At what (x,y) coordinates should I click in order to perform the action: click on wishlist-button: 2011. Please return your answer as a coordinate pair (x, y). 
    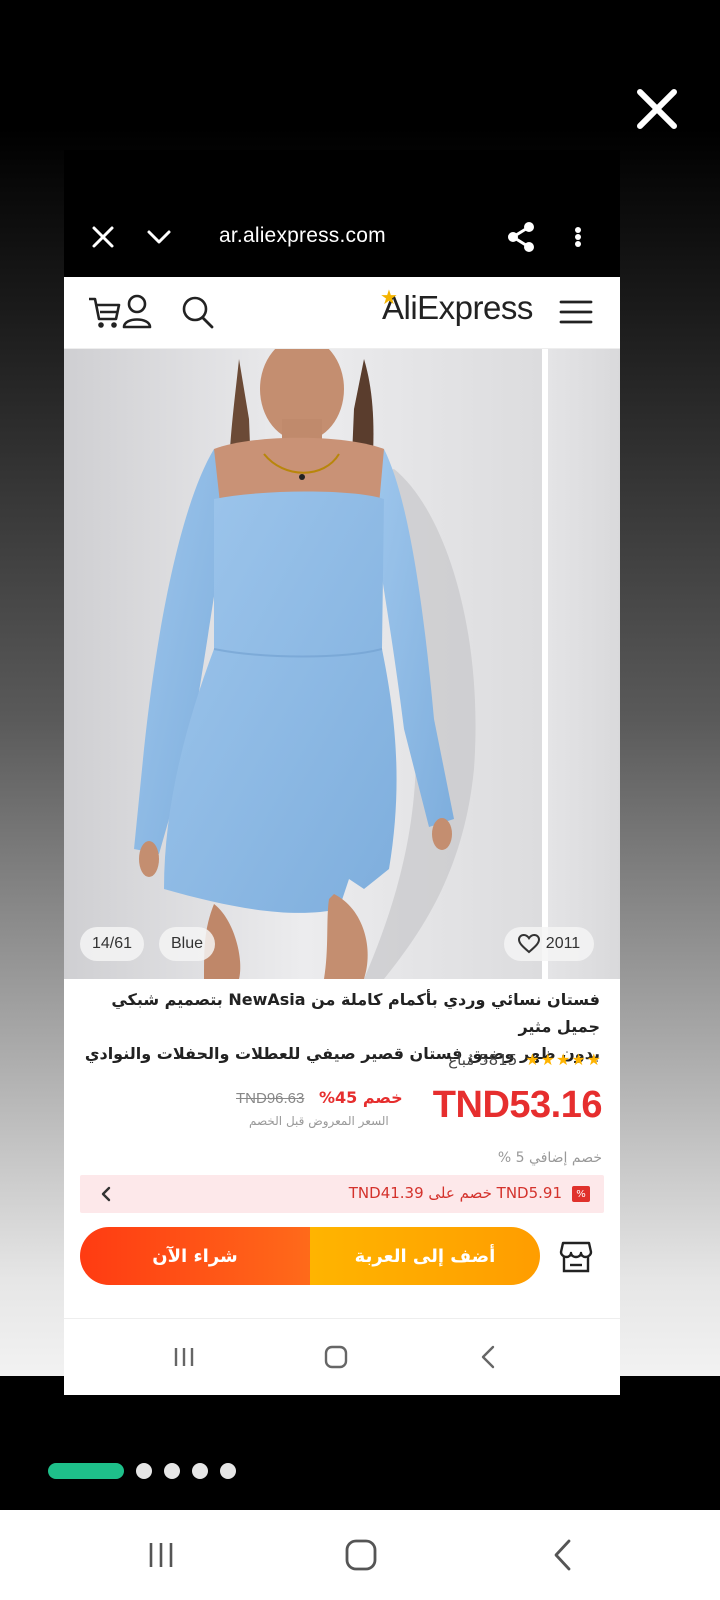
    Looking at the image, I should click on (549, 944).